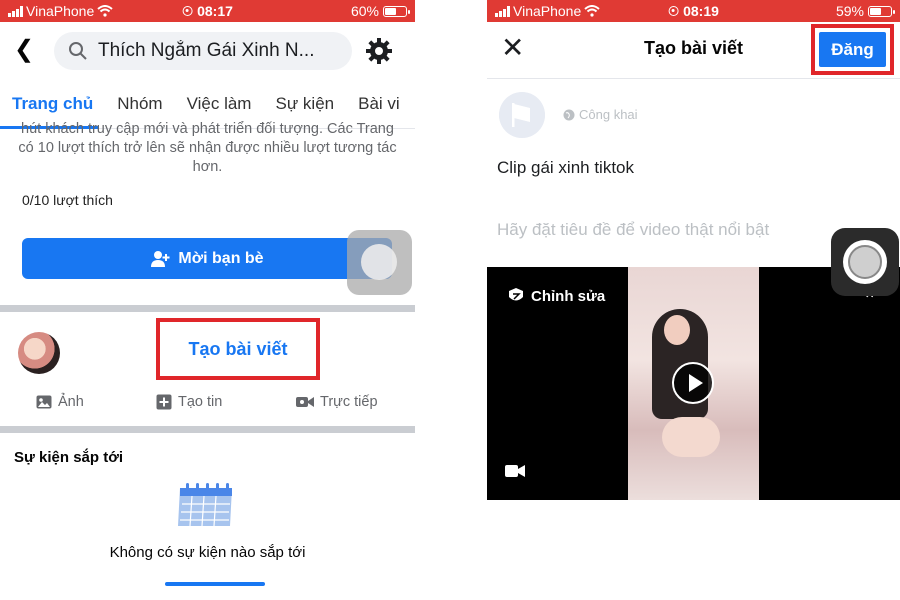 This screenshot has height=600, width=900. I want to click on create-post-button: Tạo bài viết, so click(238, 349).